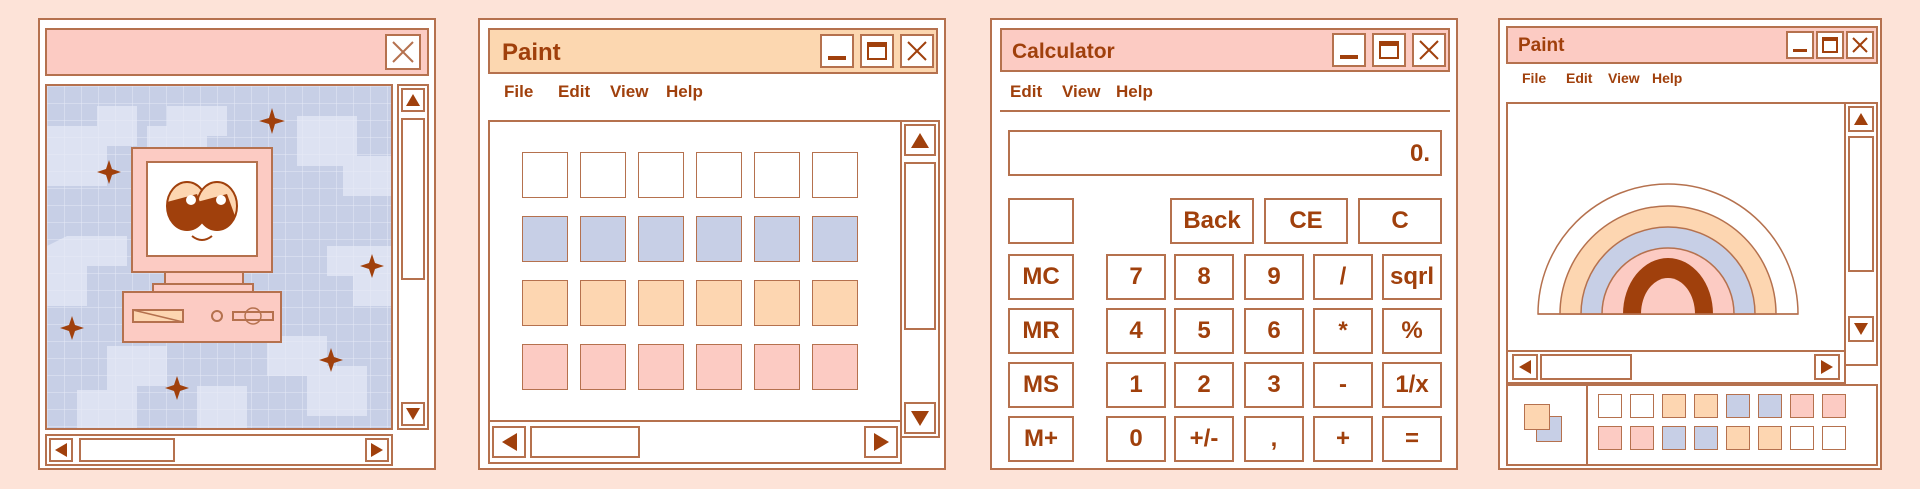 Image resolution: width=1920 pixels, height=489 pixels. Describe the element at coordinates (1041, 385) in the screenshot. I see `calc-key-ms: MS` at that location.